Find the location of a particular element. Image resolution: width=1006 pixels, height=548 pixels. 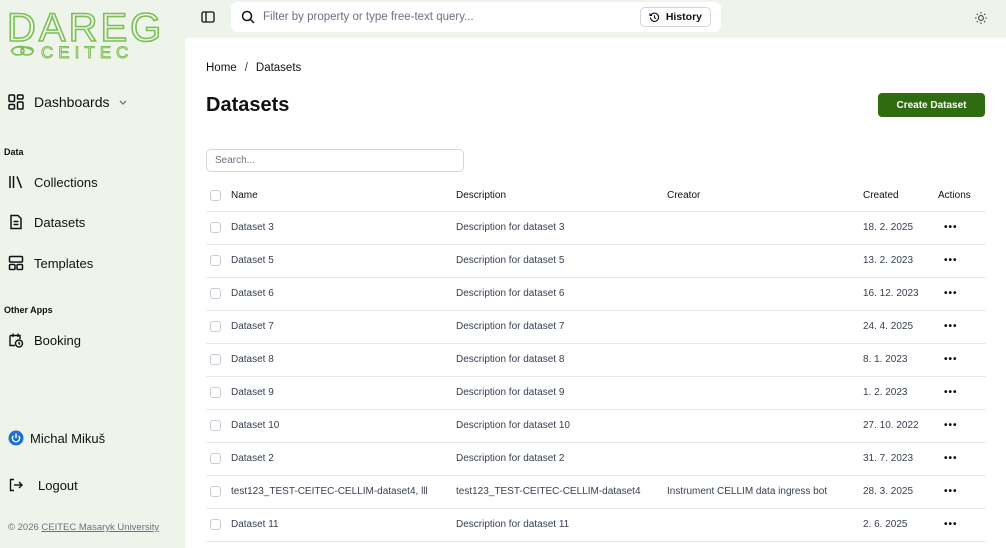

dataset-search-input is located at coordinates (335, 160).